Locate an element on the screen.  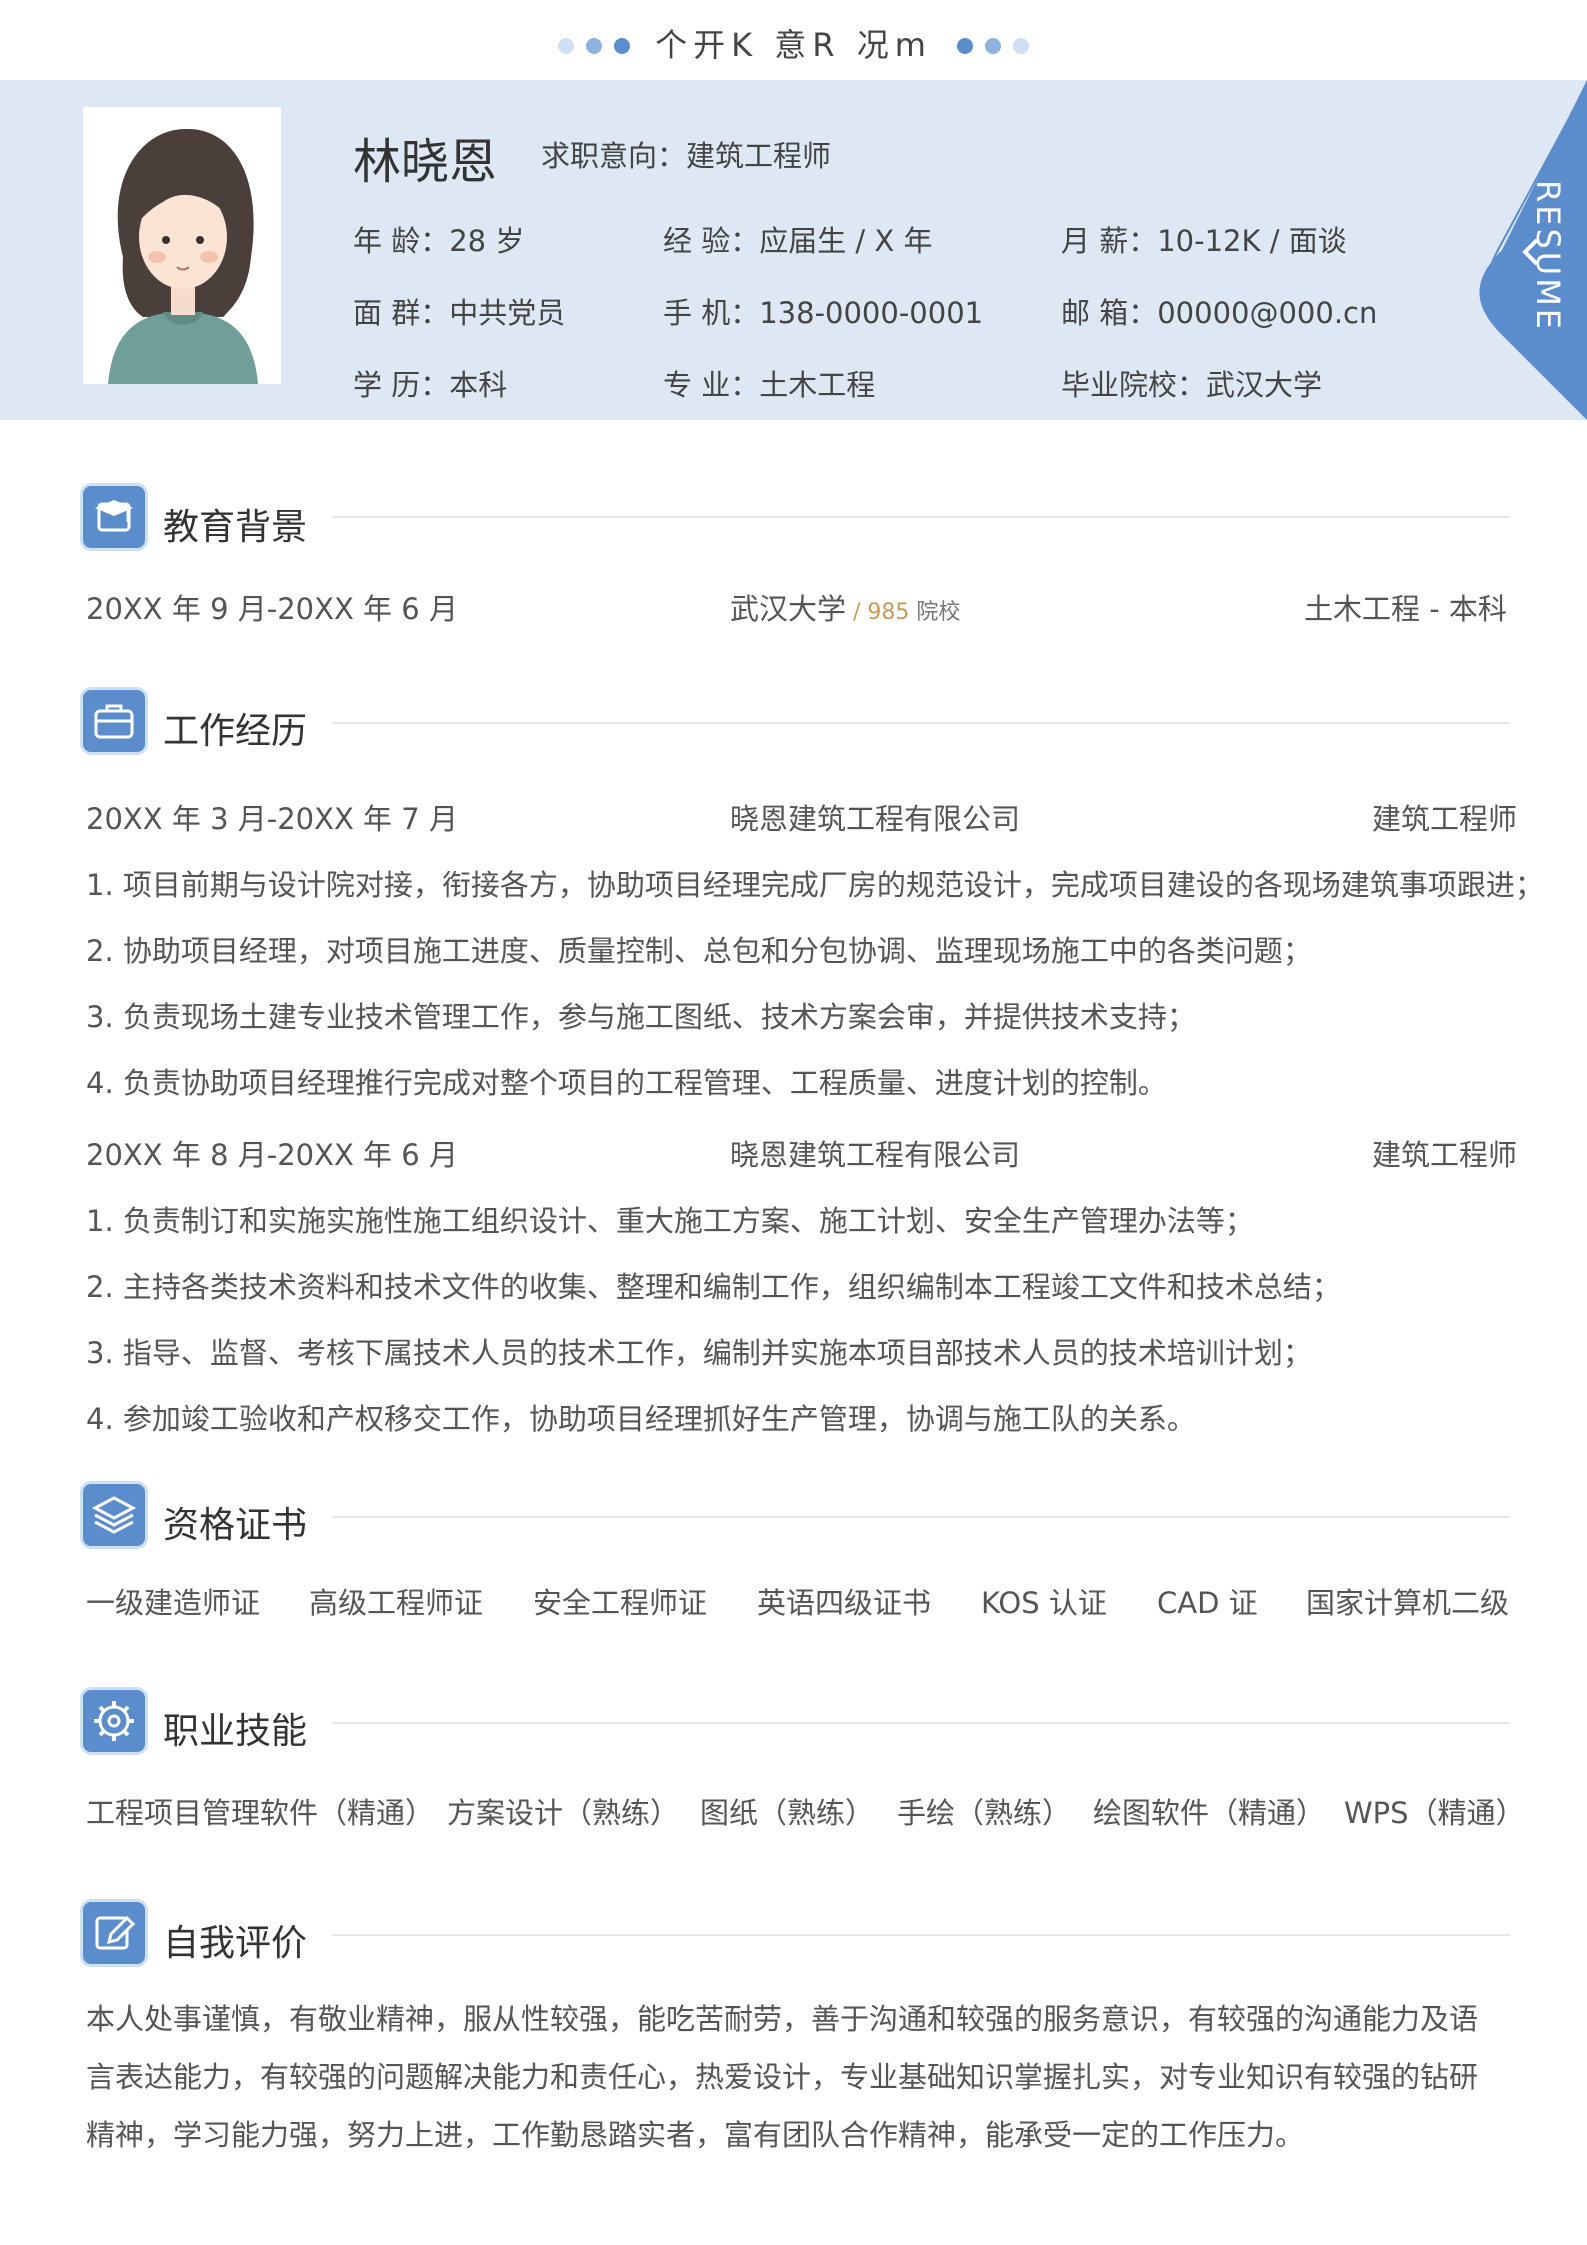
job-period: 20XX 年 8 月-20XX 年 6 月 is located at coordinates (272, 1155).